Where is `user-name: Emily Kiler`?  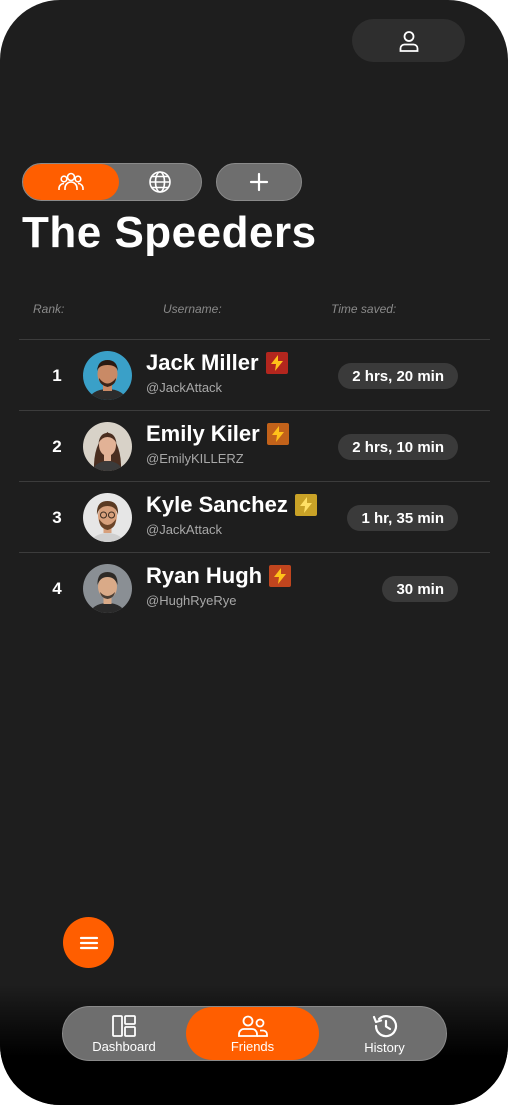
user-name: Emily Kiler is located at coordinates (203, 433).